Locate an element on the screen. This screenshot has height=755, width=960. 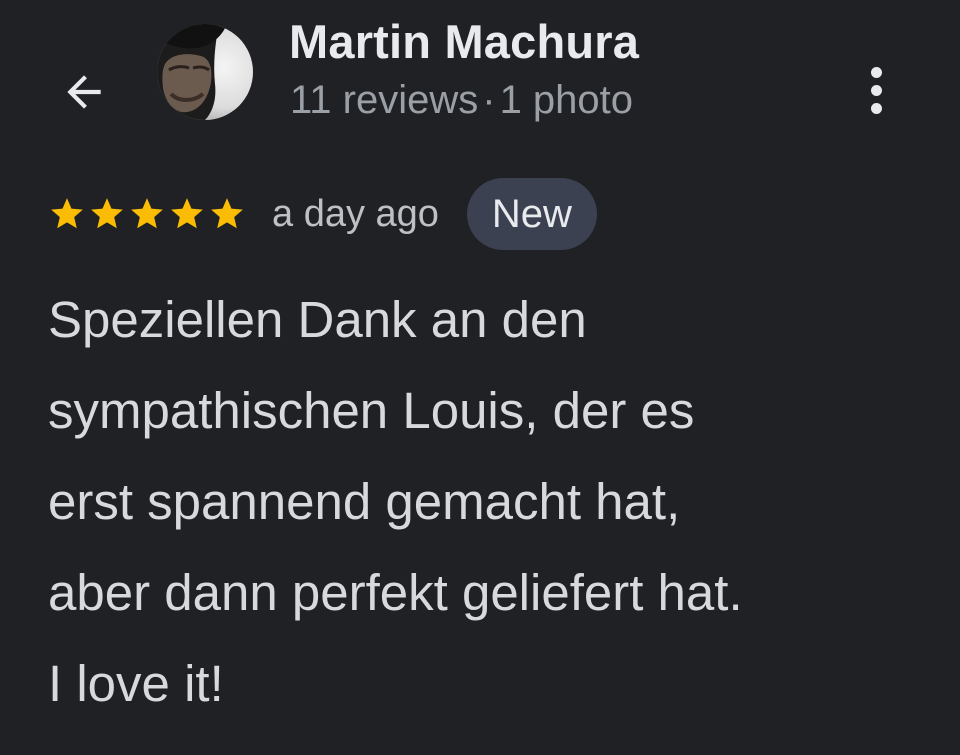
star-rating is located at coordinates (147, 214).